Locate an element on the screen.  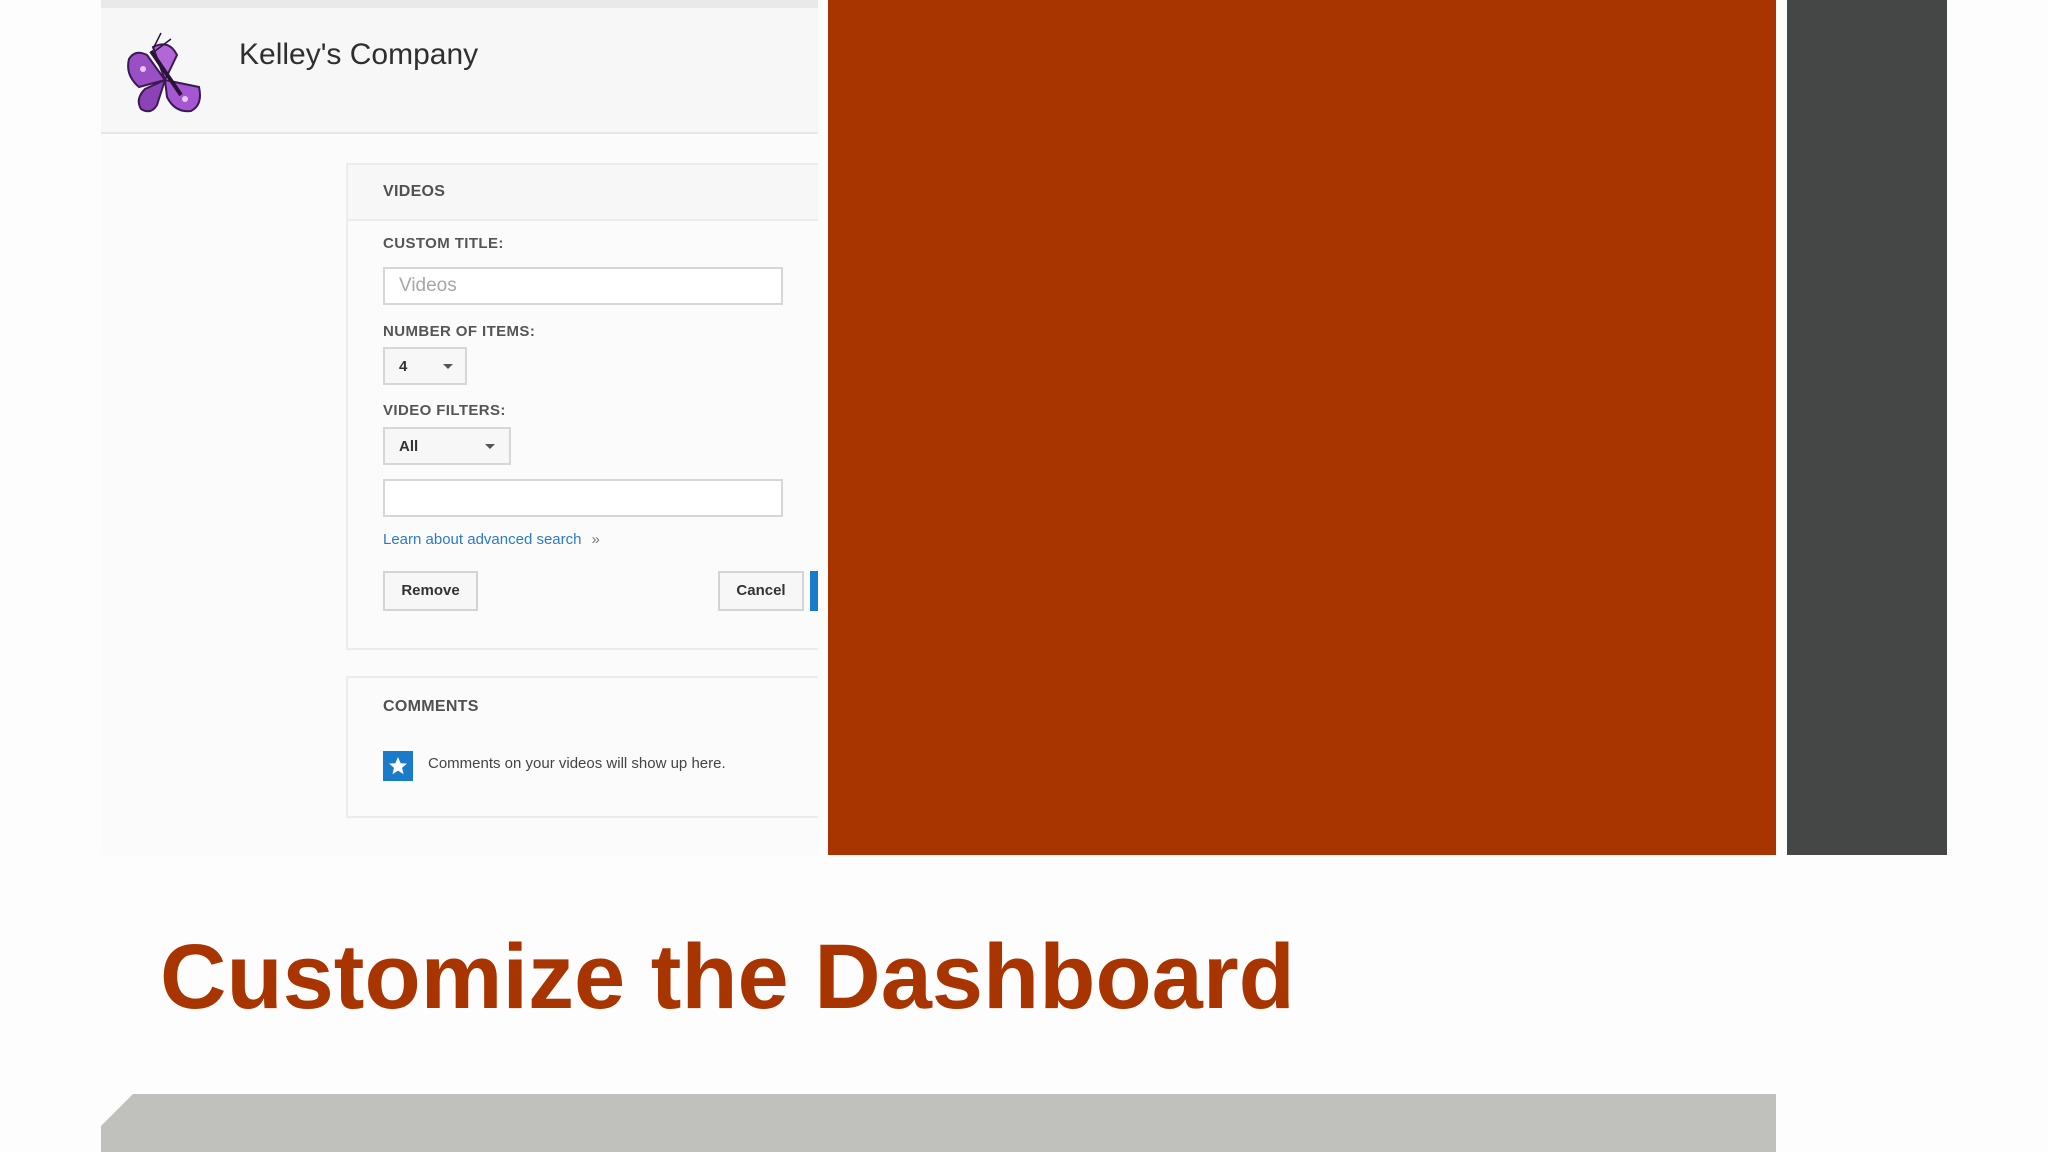
video-filters-label: VIDEO FILTERS: is located at coordinates (444, 410).